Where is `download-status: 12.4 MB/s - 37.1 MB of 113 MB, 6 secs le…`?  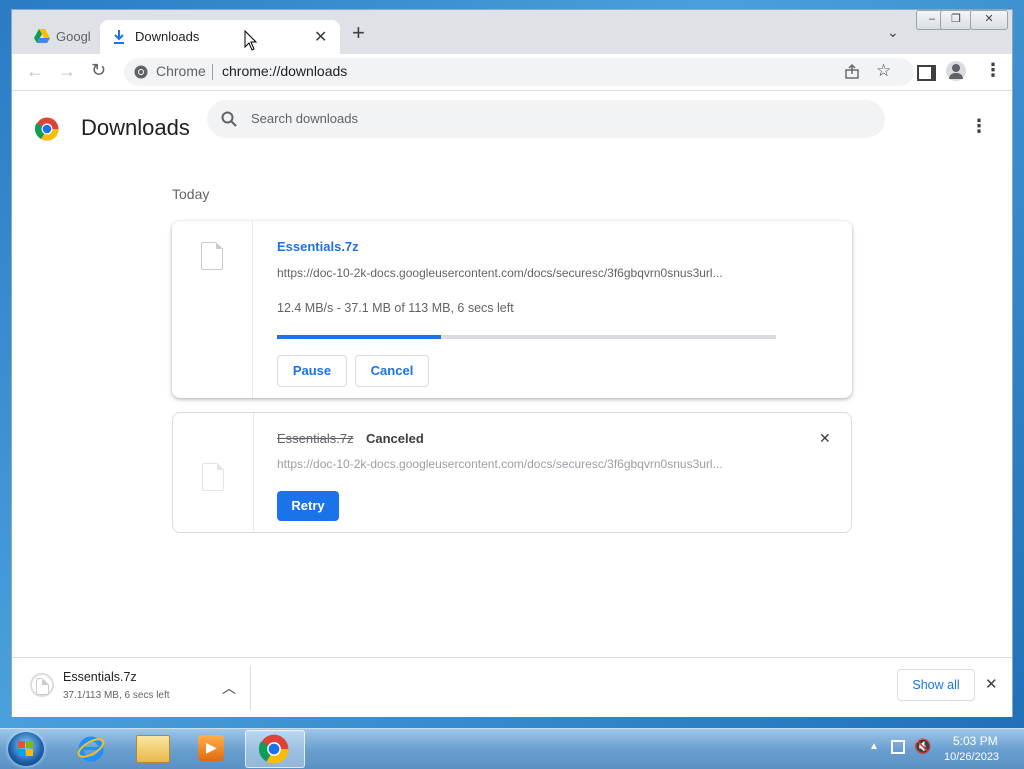
download-status: 12.4 MB/s - 37.1 MB of 113 MB, 6 secs le… is located at coordinates (395, 308).